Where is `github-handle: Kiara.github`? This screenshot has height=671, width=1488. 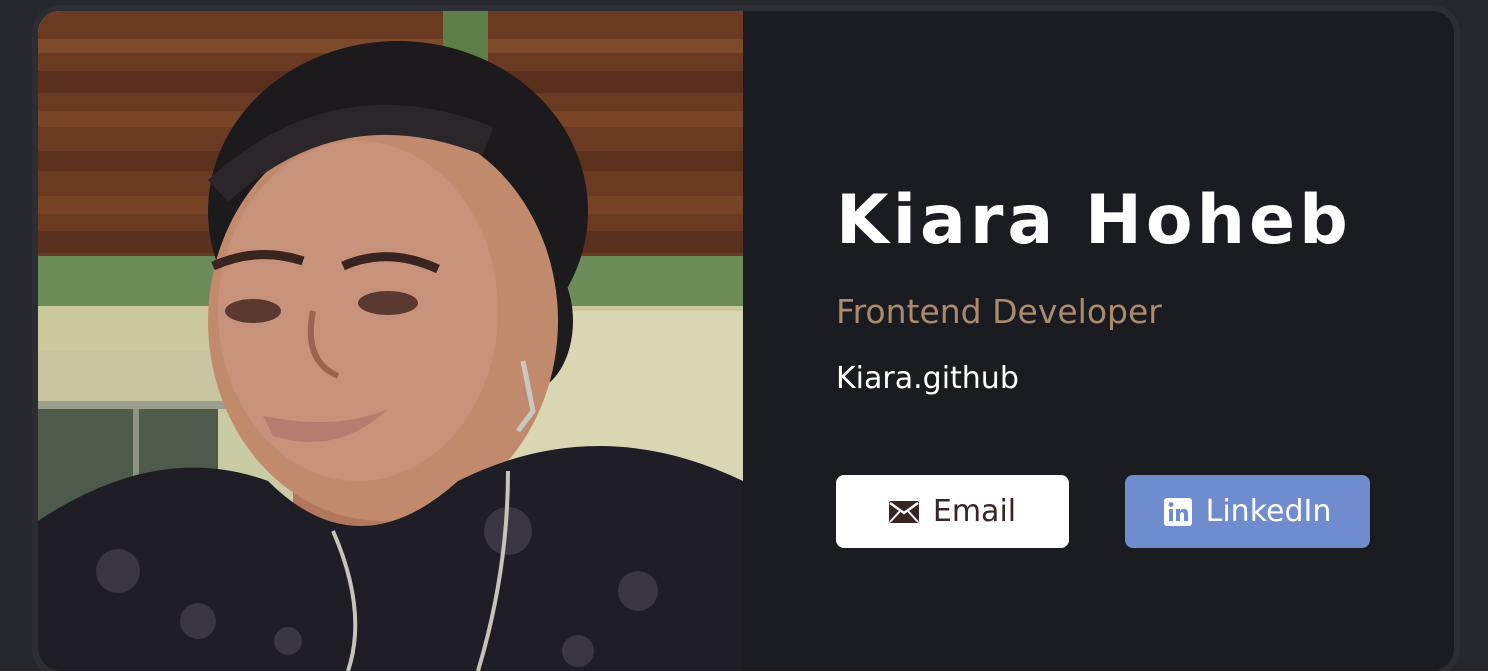 github-handle: Kiara.github is located at coordinates (927, 378).